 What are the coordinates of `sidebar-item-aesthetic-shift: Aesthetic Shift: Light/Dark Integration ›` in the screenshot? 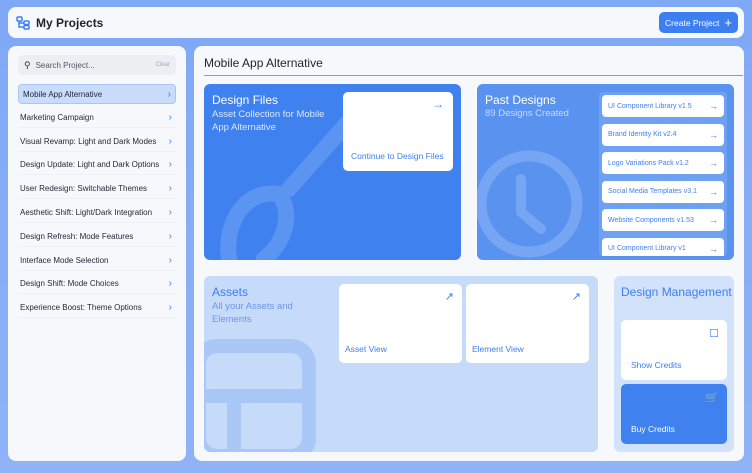 It's located at (97, 213).